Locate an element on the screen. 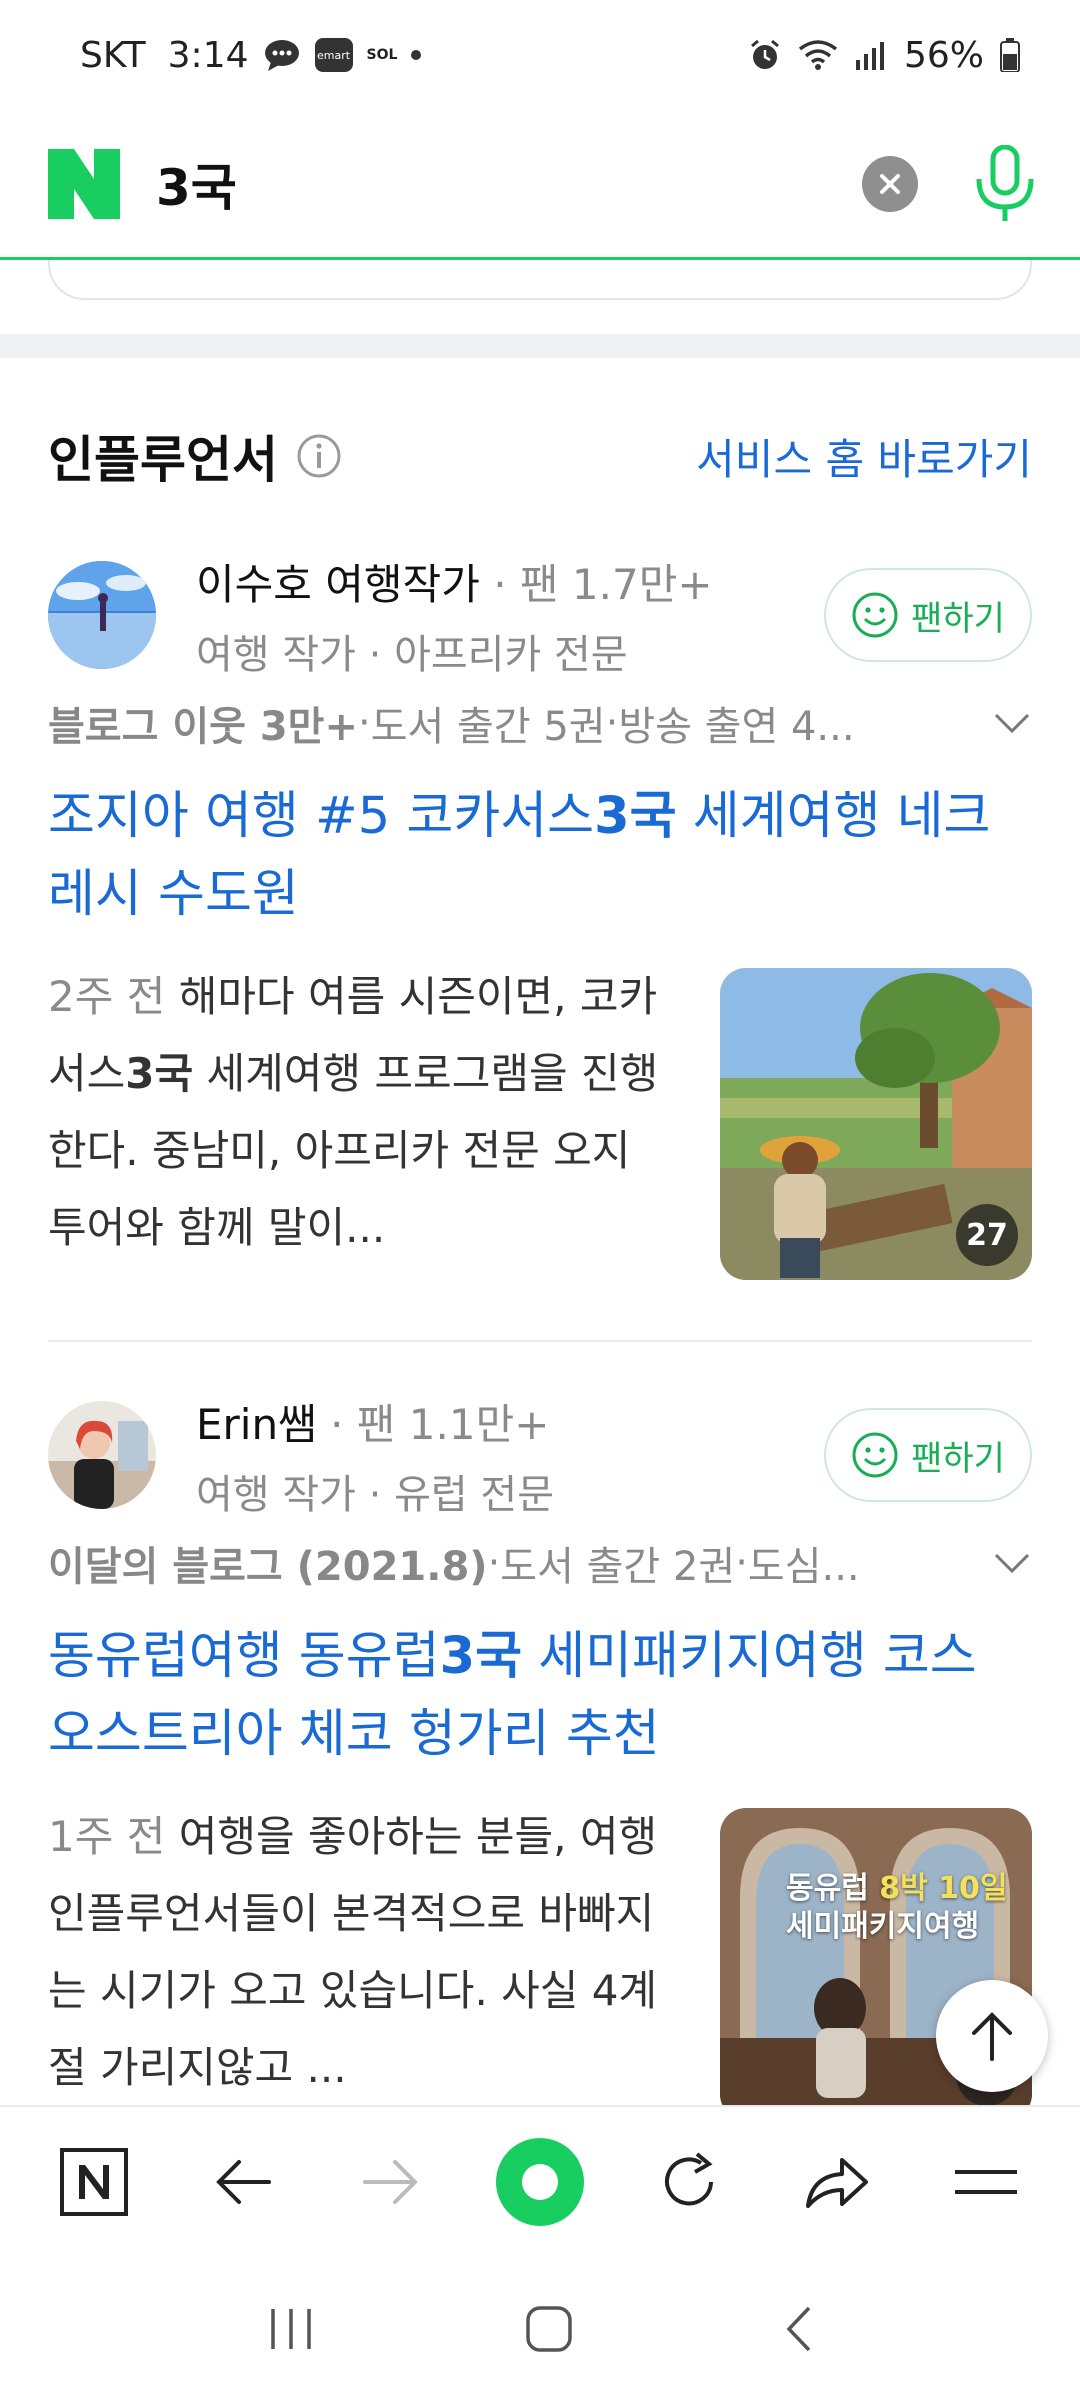 The width and height of the screenshot is (1080, 2400). alarm-icon is located at coordinates (765, 54).